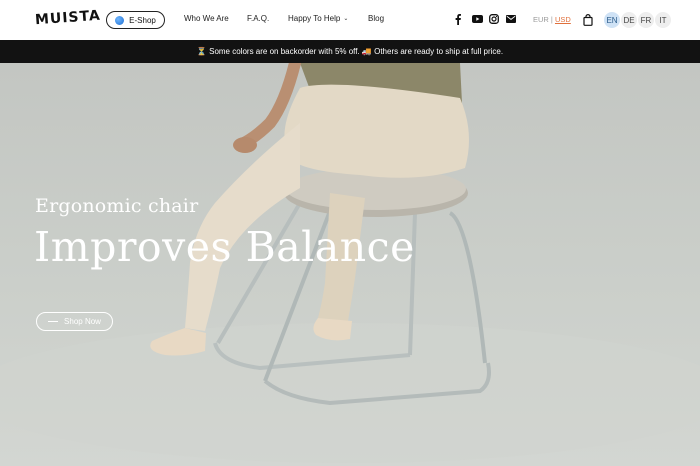 This screenshot has height=466, width=700. I want to click on hero-headline: Improves Balance, so click(224, 247).